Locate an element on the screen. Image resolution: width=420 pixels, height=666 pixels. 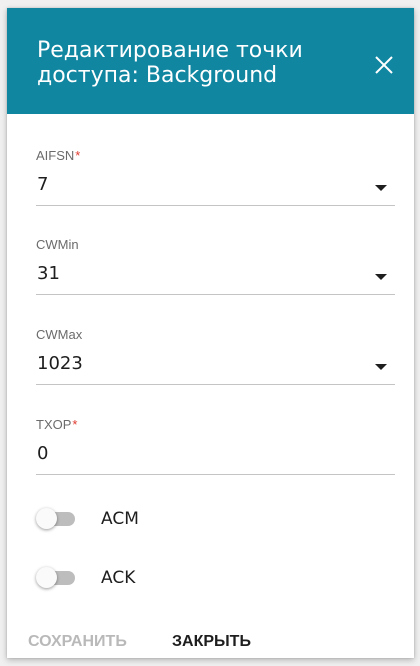
ack-label: ACK is located at coordinates (118, 578).